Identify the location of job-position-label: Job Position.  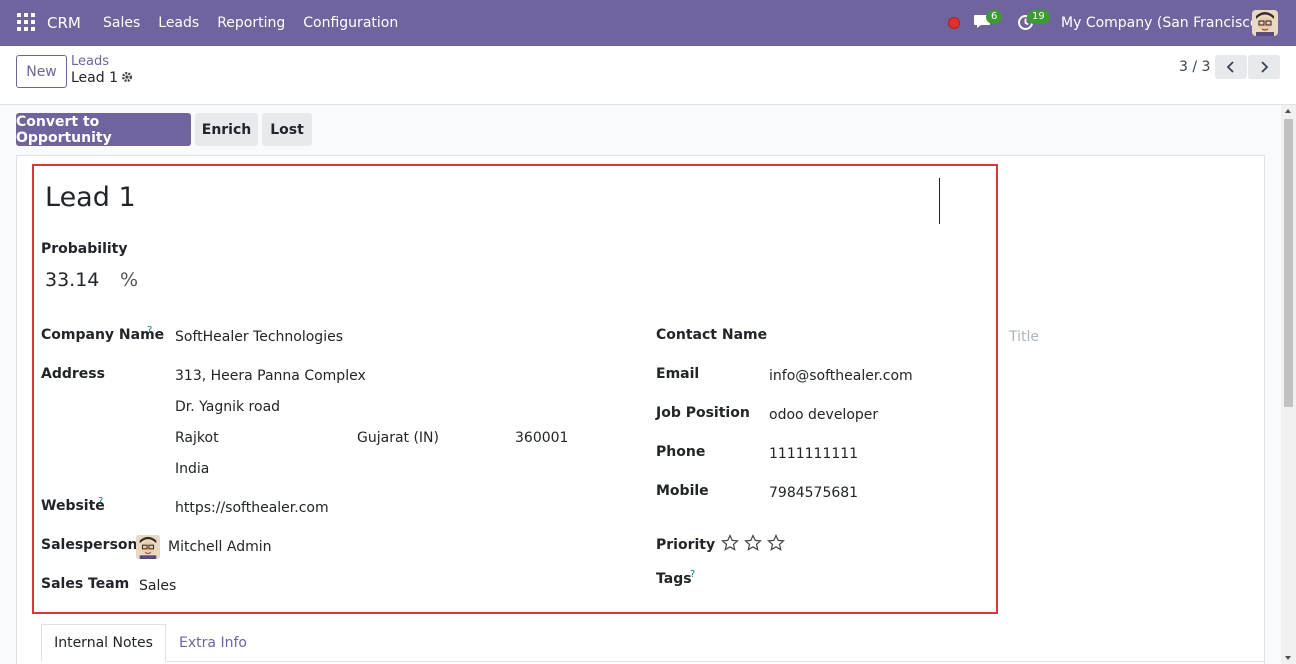
(703, 413).